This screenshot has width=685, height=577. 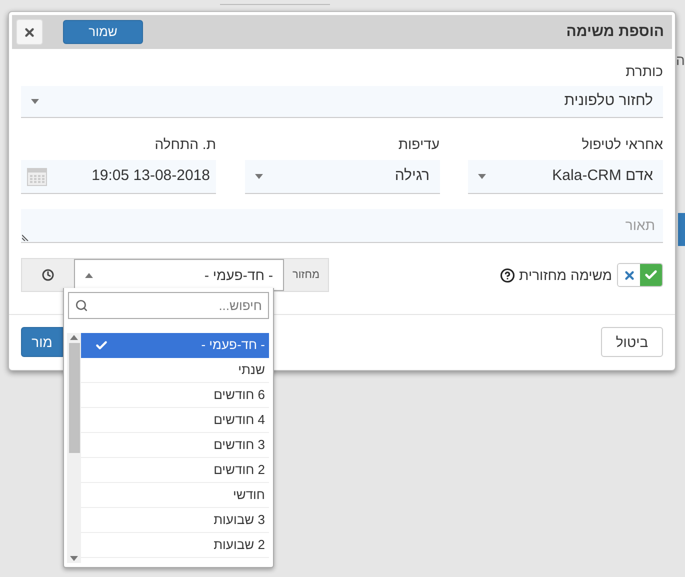 I want to click on field-label: עדיפות, so click(x=419, y=144).